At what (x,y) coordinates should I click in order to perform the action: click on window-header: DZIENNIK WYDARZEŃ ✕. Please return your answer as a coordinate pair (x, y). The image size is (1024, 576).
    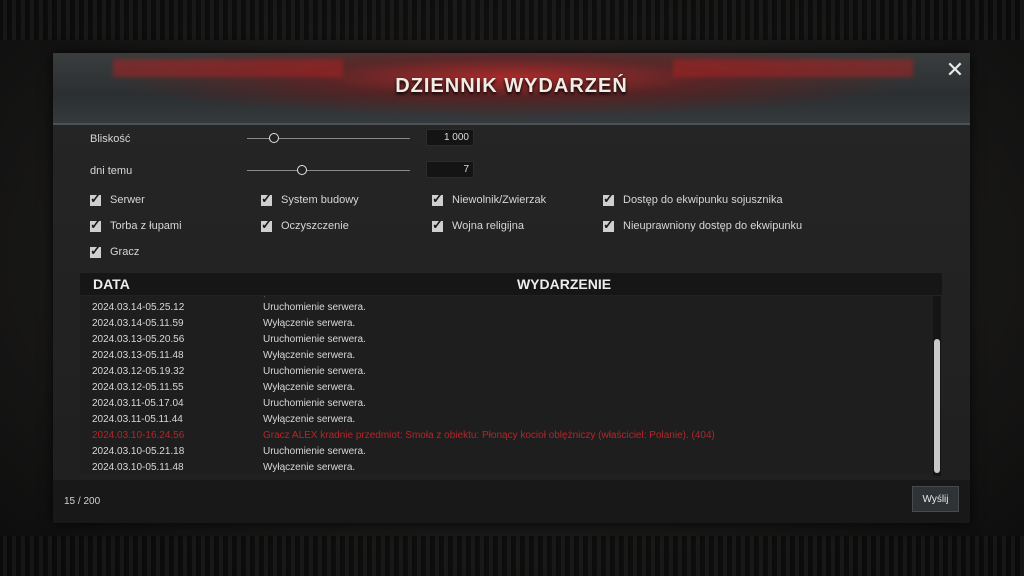
    Looking at the image, I should click on (511, 89).